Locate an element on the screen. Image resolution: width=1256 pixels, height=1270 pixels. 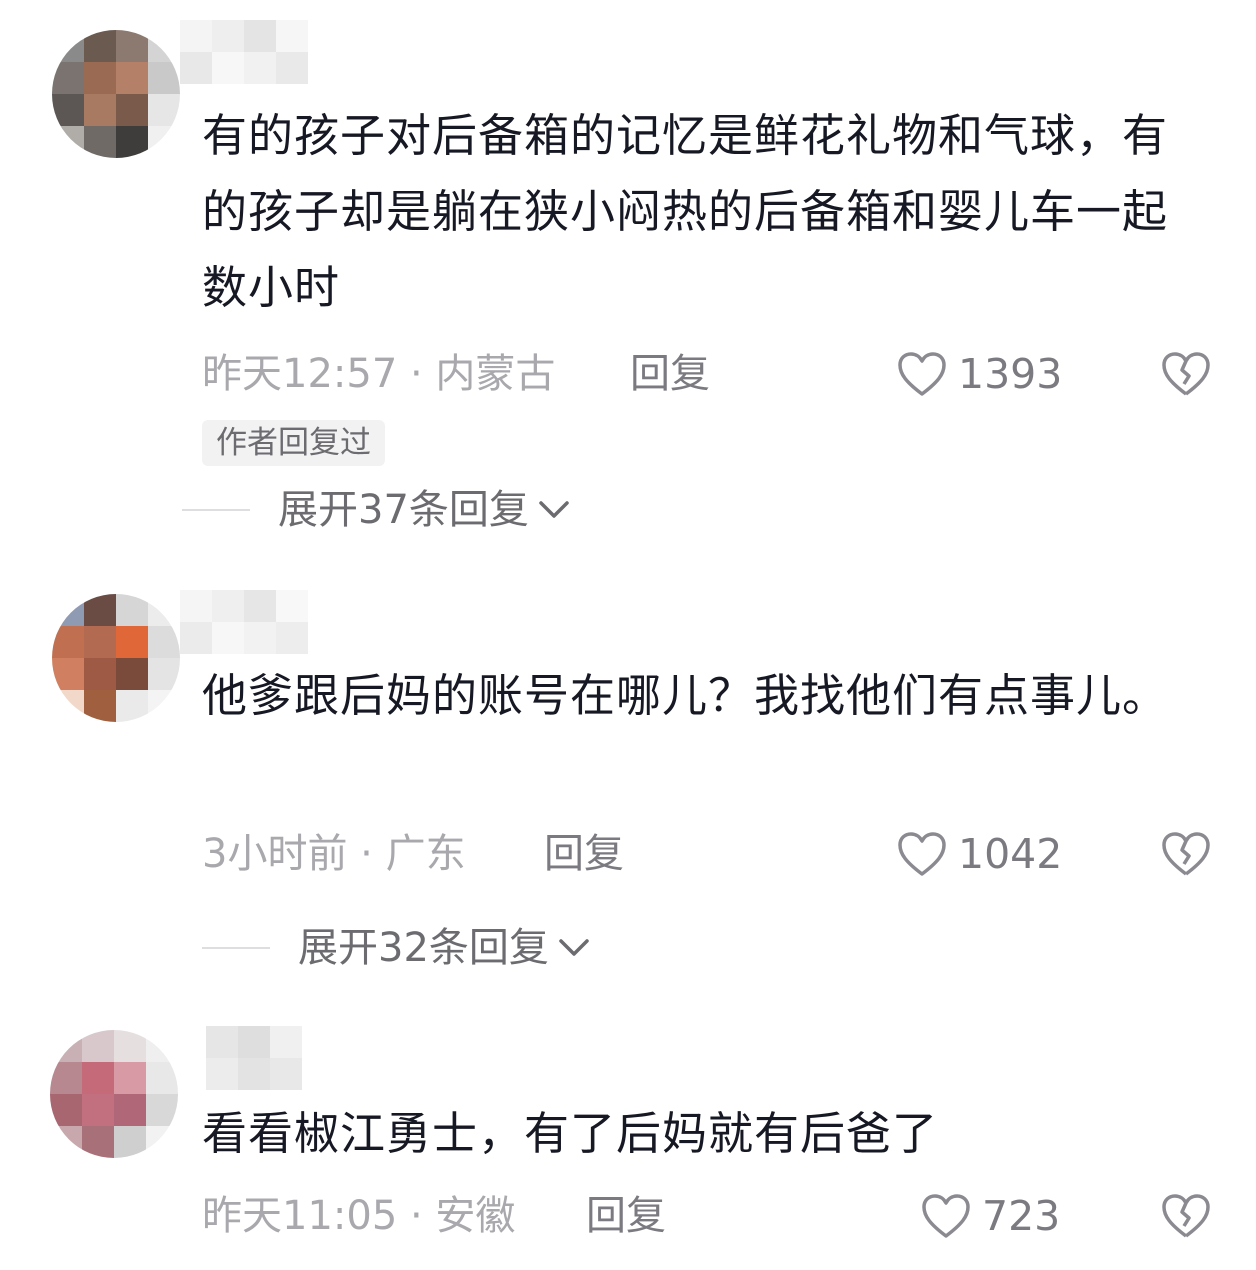
expand-replies-button: 展开37条回复 is located at coordinates (376, 510).